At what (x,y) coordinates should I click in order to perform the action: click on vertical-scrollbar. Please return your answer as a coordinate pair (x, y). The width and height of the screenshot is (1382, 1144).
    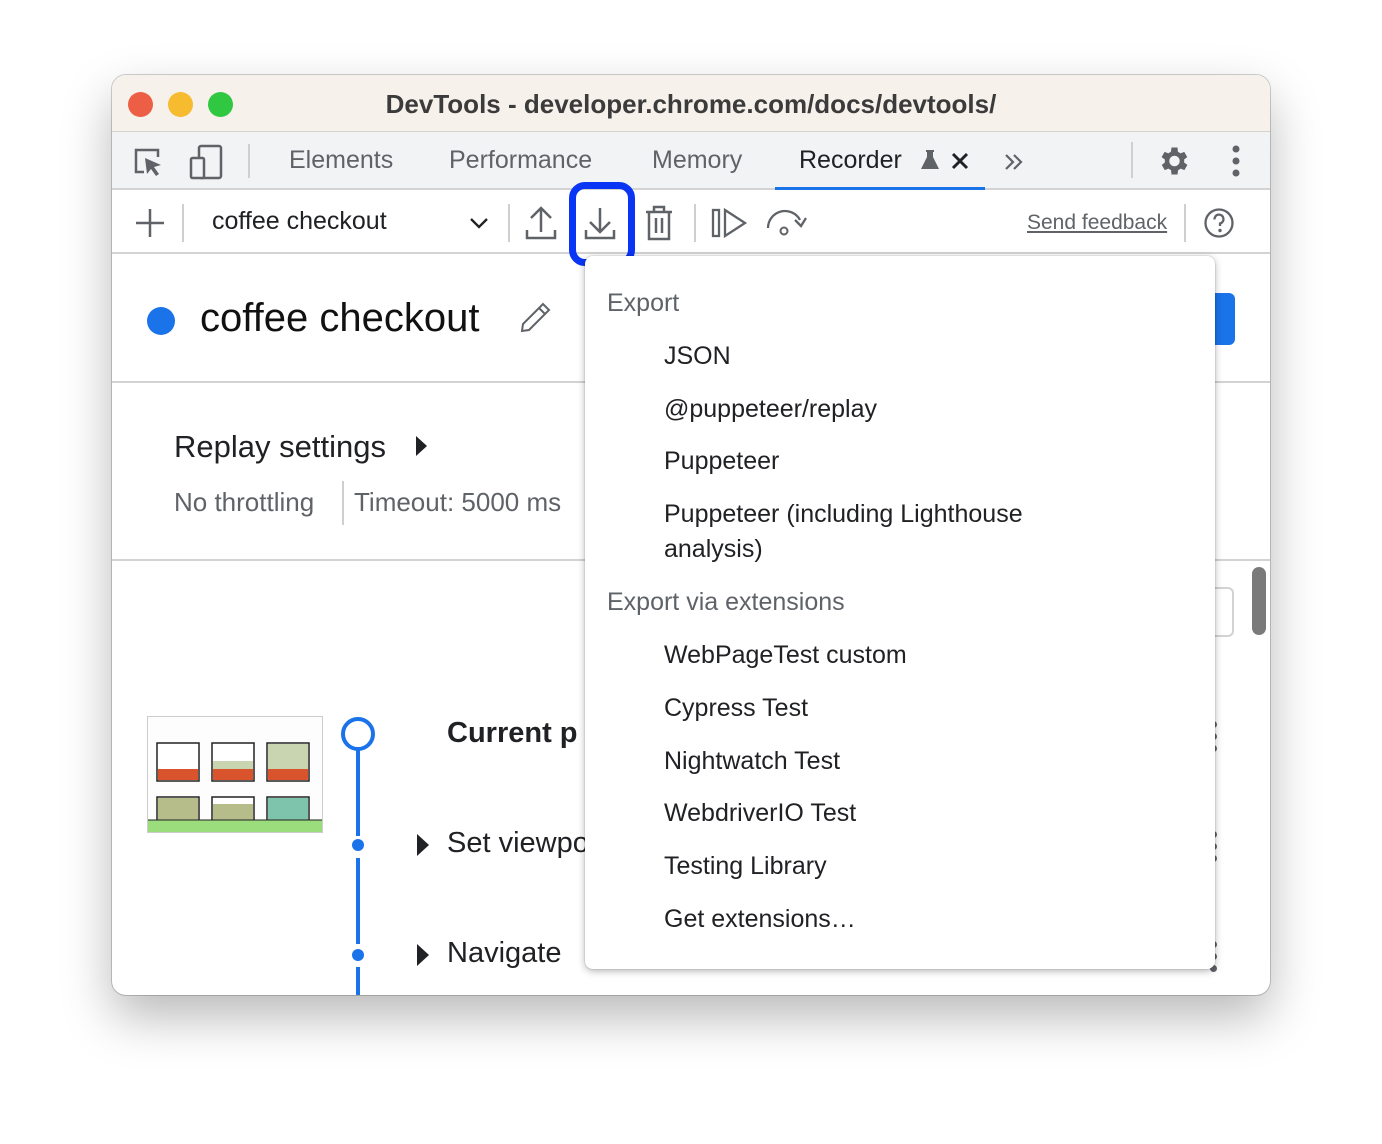
    Looking at the image, I should click on (1259, 601).